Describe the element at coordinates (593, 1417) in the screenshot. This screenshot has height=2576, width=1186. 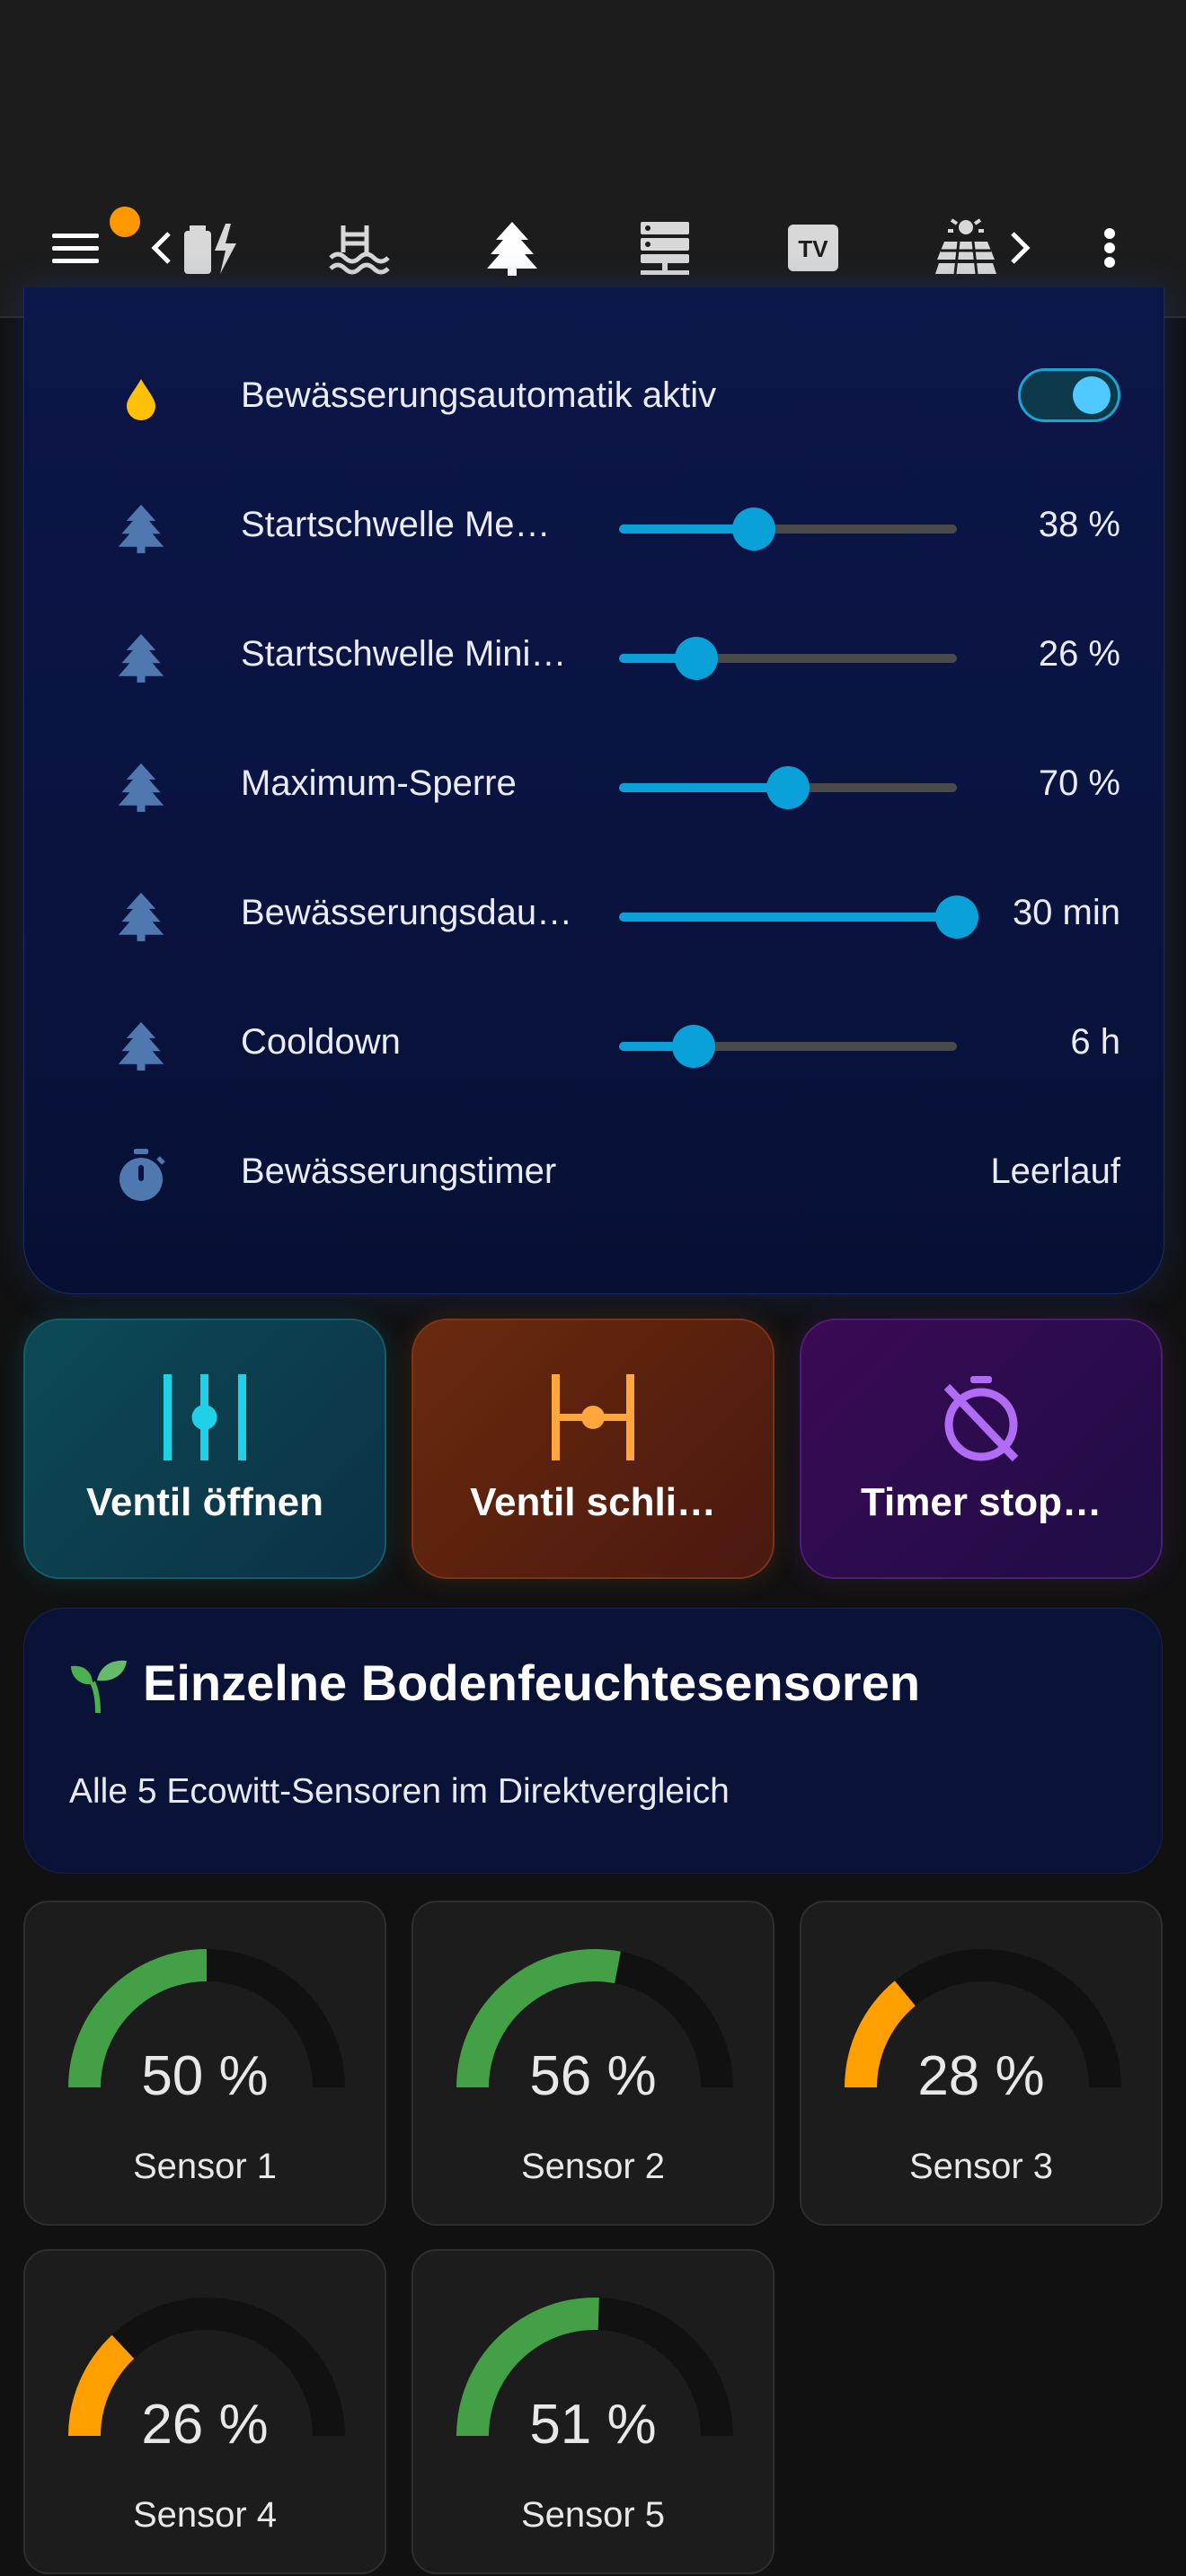
I see `valve-close-icon` at that location.